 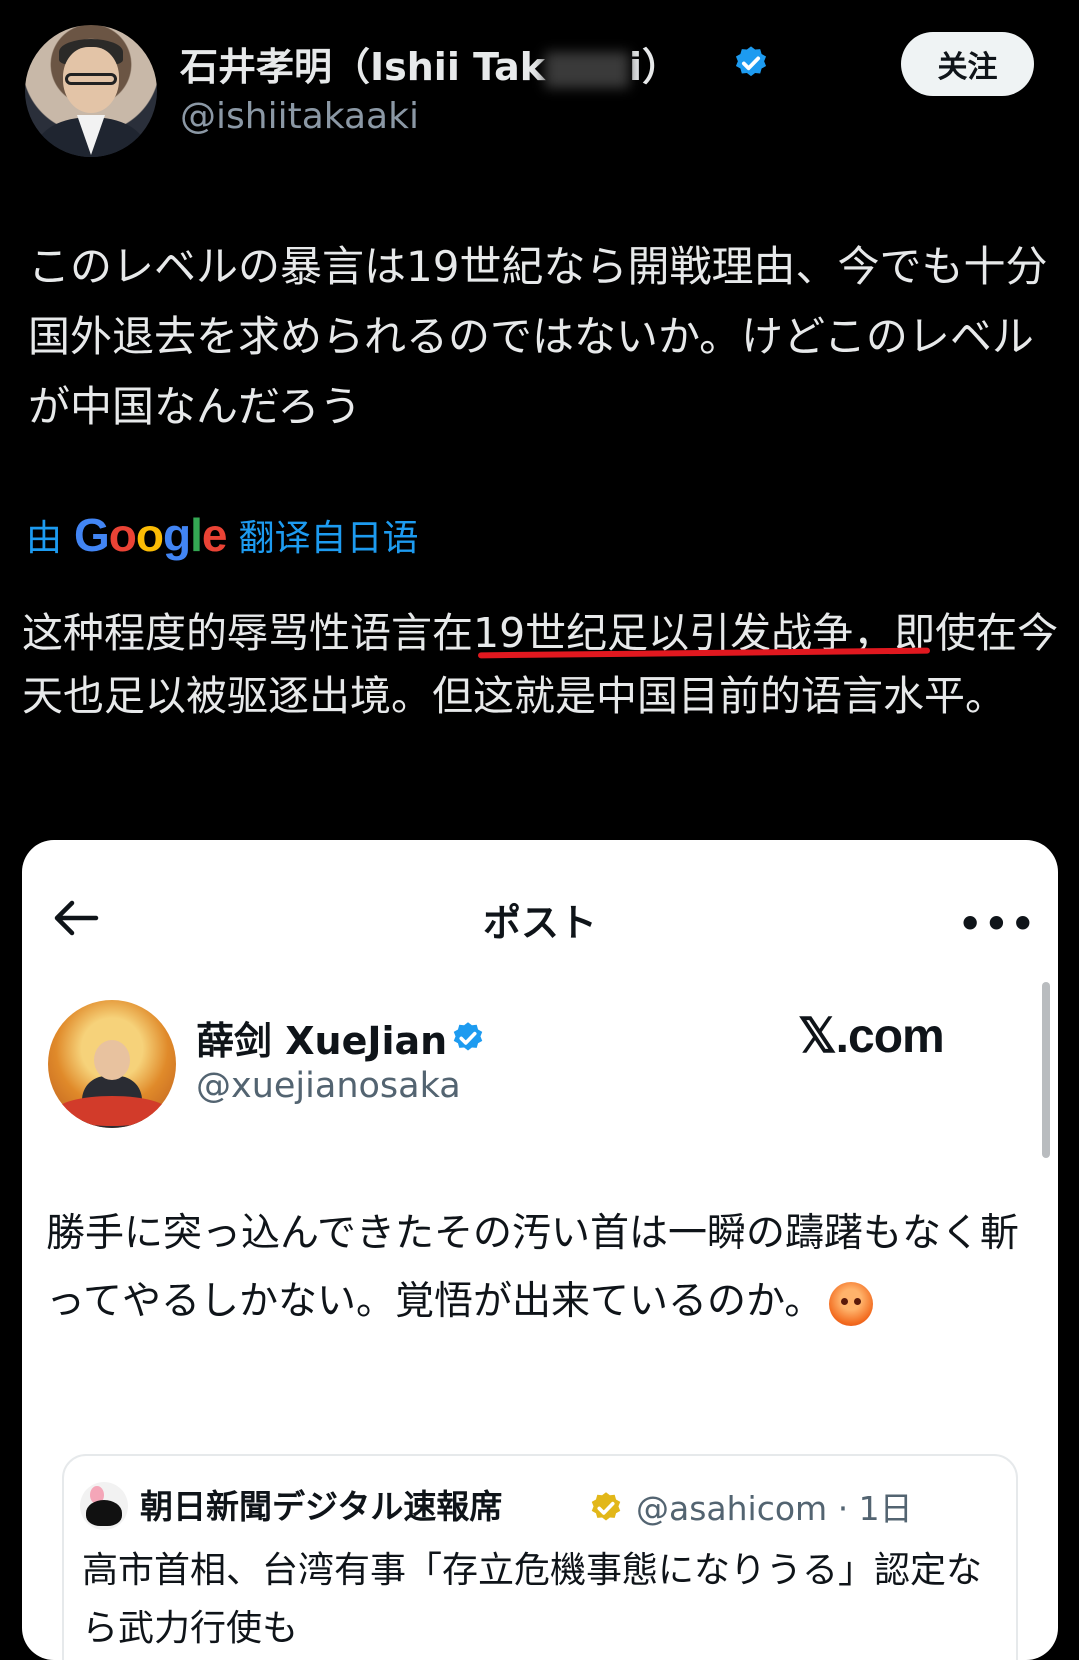 I want to click on blurred-name-segment, so click(x=587, y=69).